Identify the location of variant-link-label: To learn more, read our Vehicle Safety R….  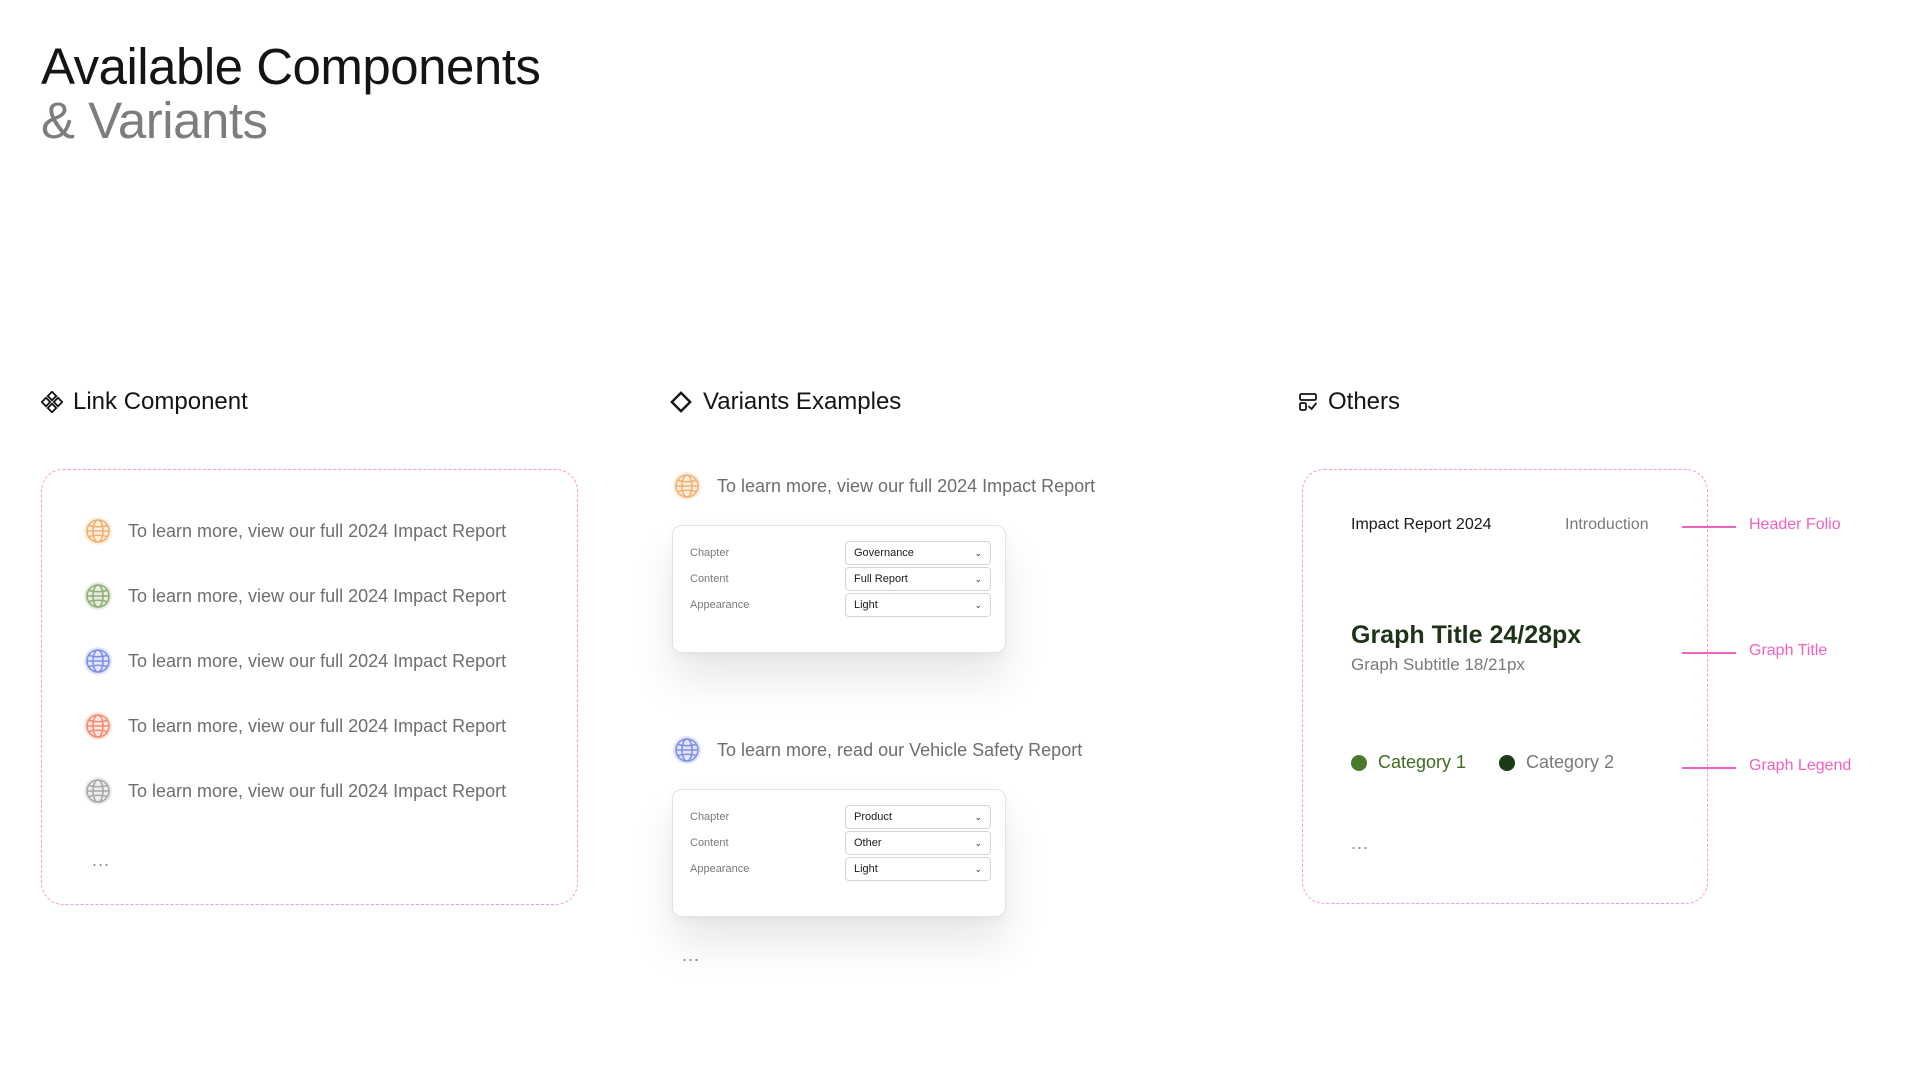
(900, 749).